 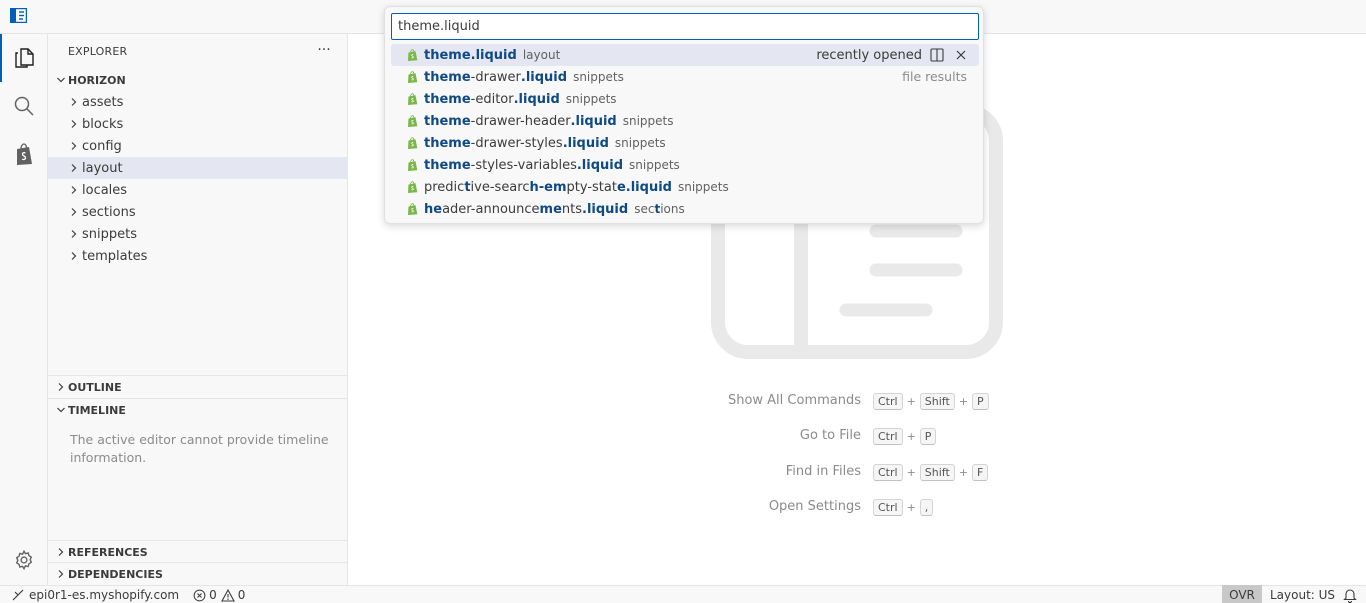 What do you see at coordinates (685, 165) in the screenshot?
I see `quick-open-result: theme-styles-variables.liquid snippets` at bounding box center [685, 165].